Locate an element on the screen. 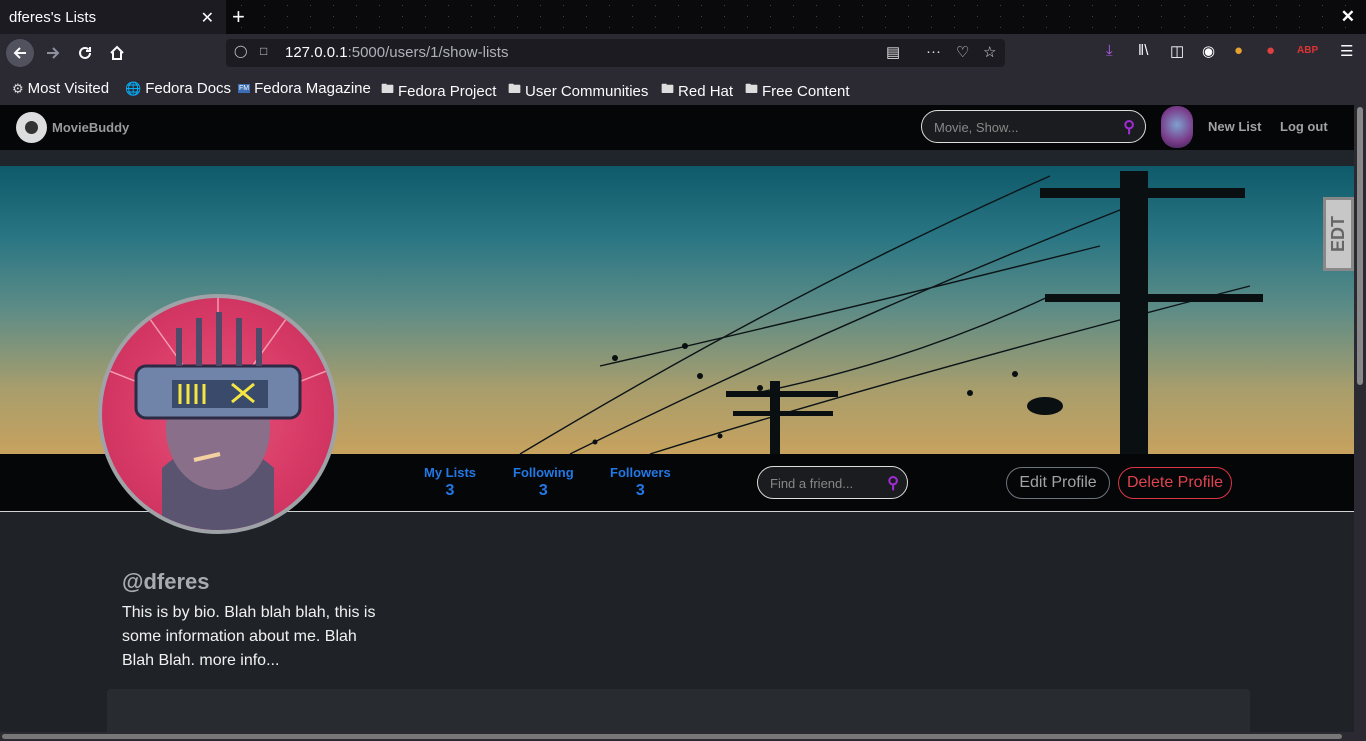 Image resolution: width=1366 pixels, height=741 pixels. nav-avatar is located at coordinates (1177, 127).